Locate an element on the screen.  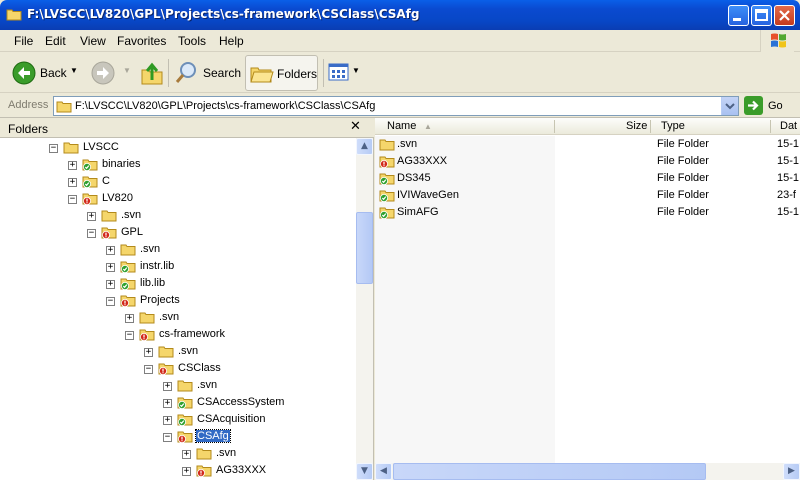
column-date: Dat is located at coordinates (788, 126).